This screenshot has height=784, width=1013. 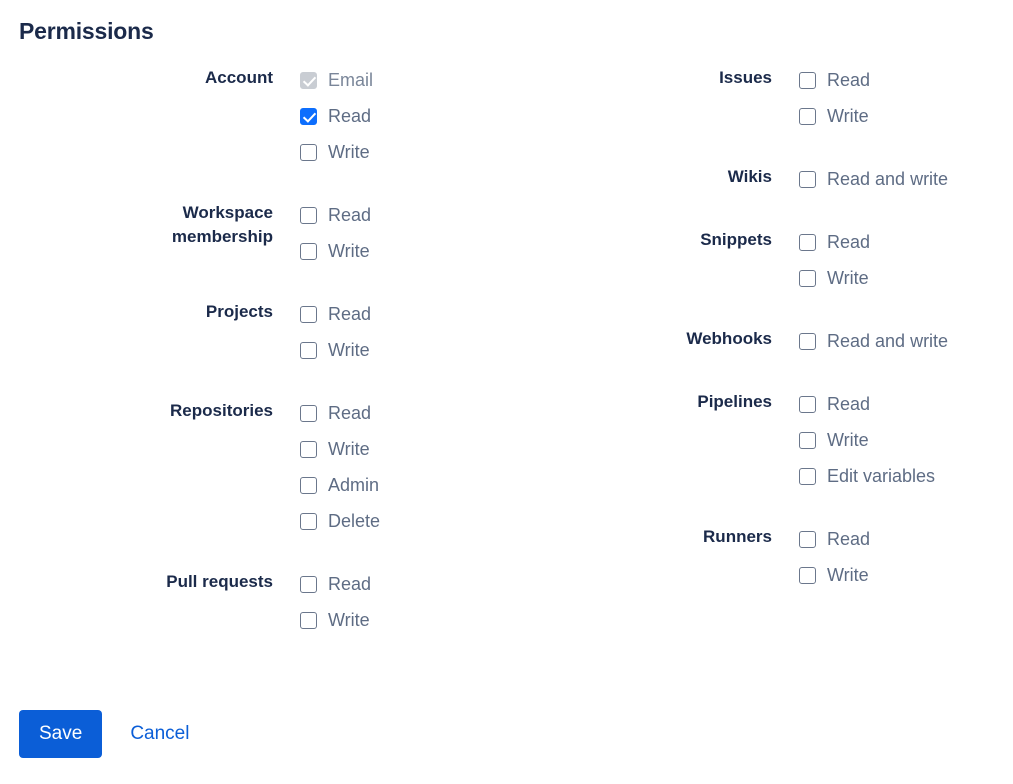 I want to click on permission-option-list: Read Write Edit variables, so click(x=892, y=440).